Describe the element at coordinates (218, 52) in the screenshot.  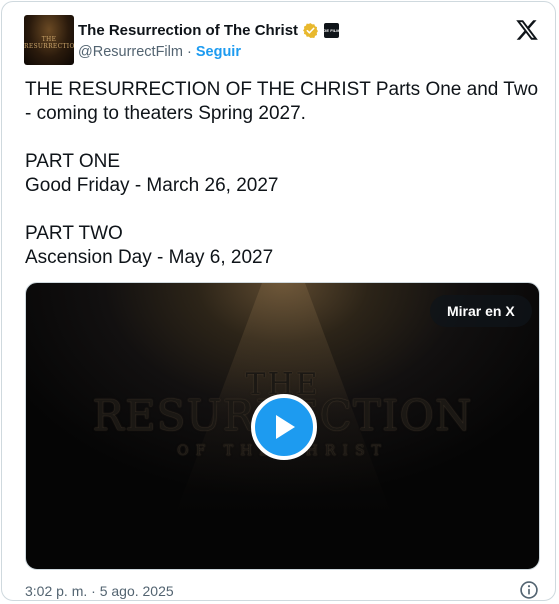
I see `follow-button: Seguir` at that location.